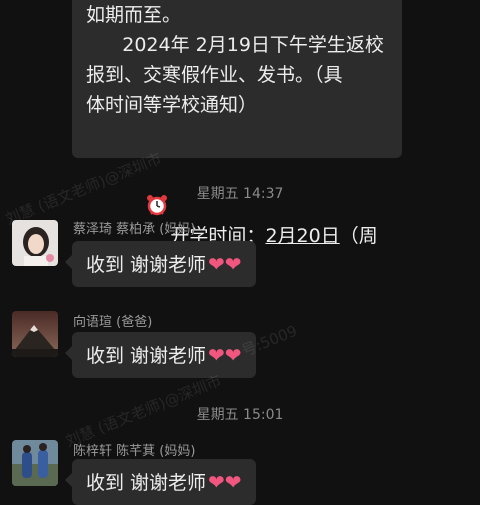 This screenshot has height=505, width=480. What do you see at coordinates (134, 451) in the screenshot?
I see `sender-name: 陈梓轩 陈芊萁 (妈妈)` at bounding box center [134, 451].